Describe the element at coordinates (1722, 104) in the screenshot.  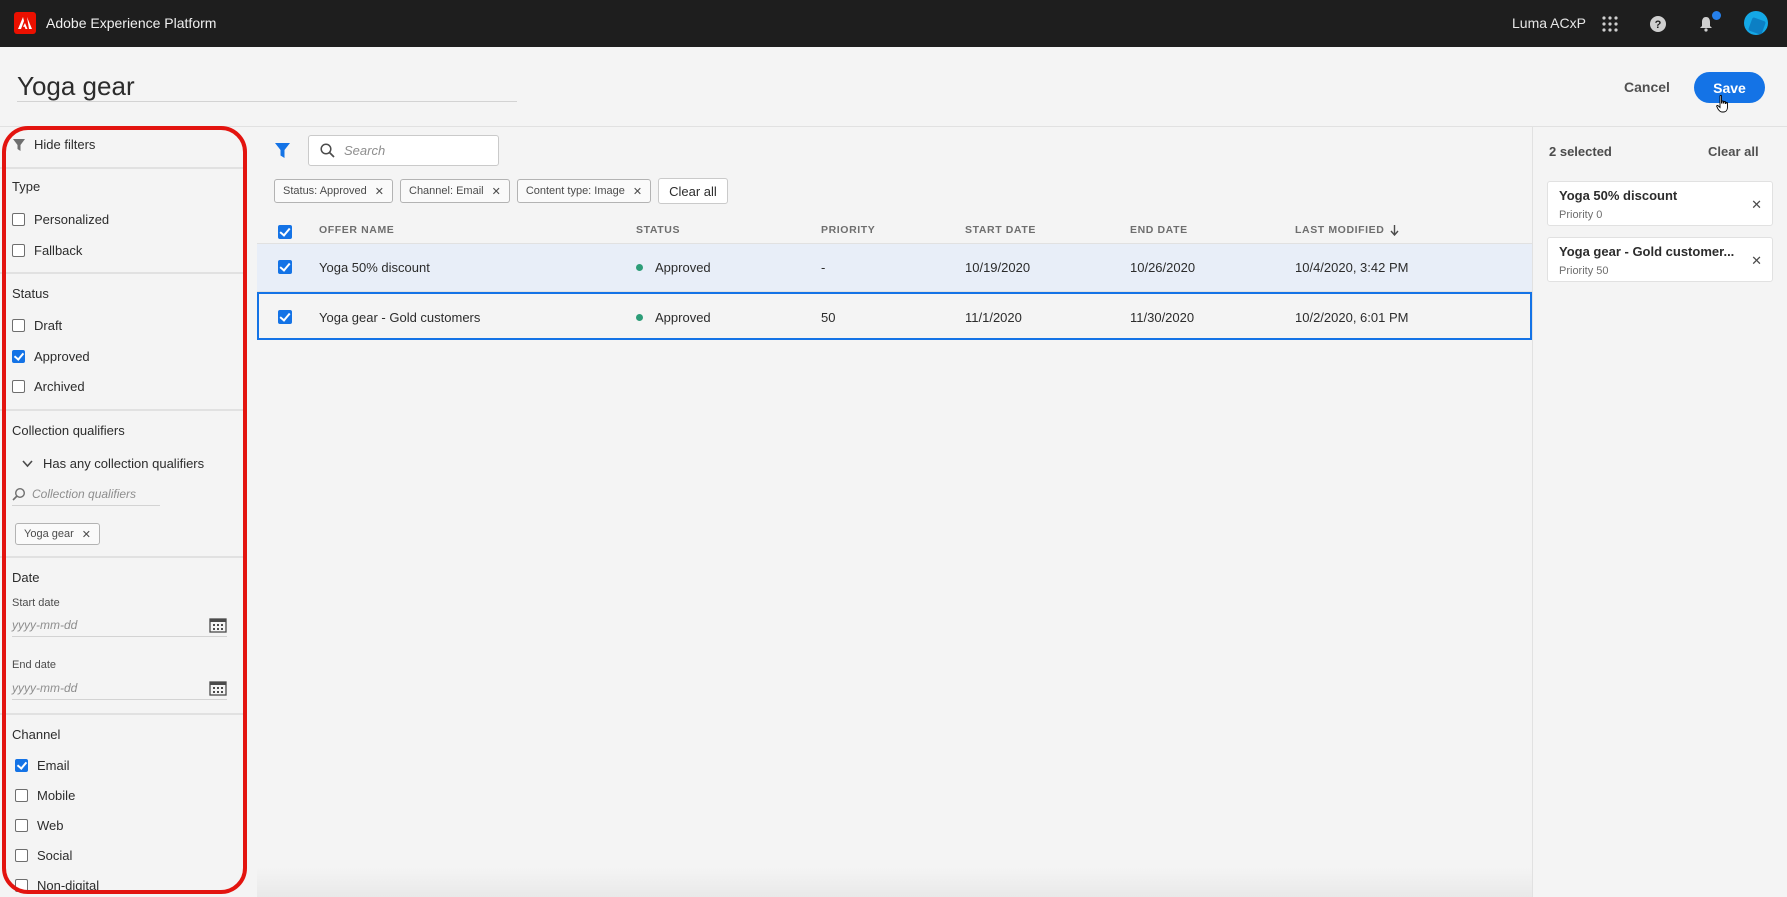
I see `hand-cursor-icon` at that location.